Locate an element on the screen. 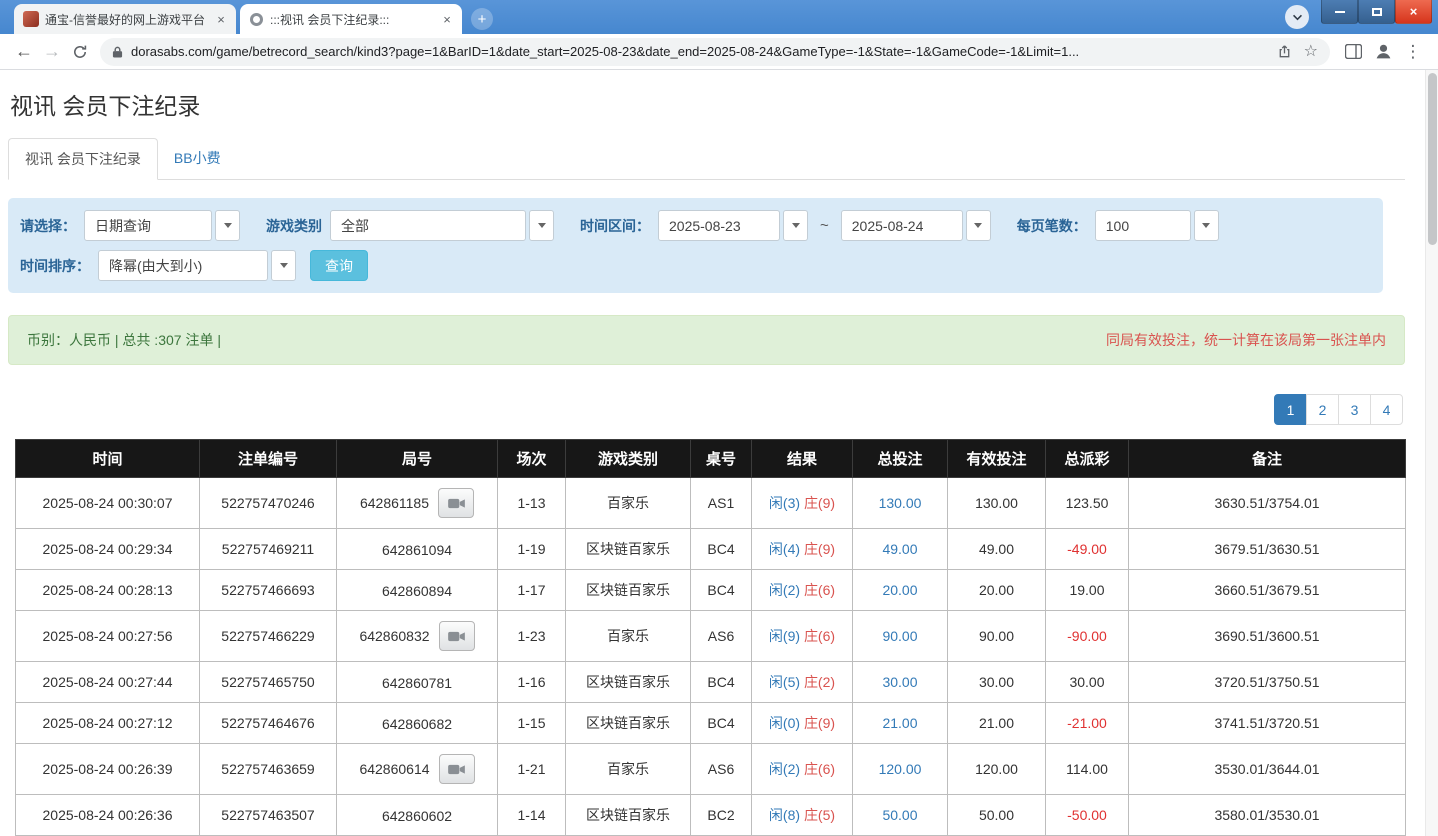  tab-search-chevron-icon is located at coordinates (1297, 17).